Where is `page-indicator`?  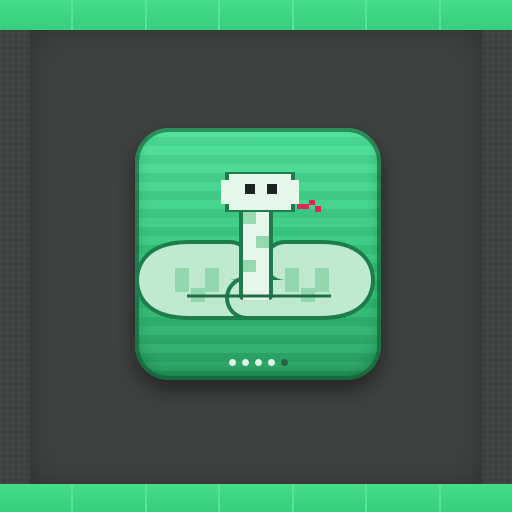 page-indicator is located at coordinates (258, 362).